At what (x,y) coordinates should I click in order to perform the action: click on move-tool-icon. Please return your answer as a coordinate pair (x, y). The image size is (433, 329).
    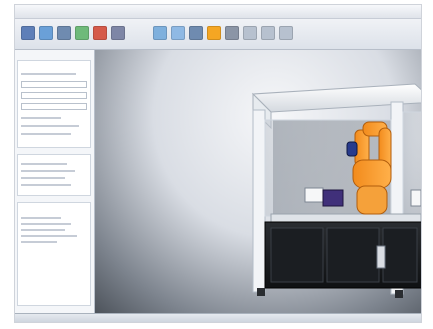
    Looking at the image, I should click on (46, 33).